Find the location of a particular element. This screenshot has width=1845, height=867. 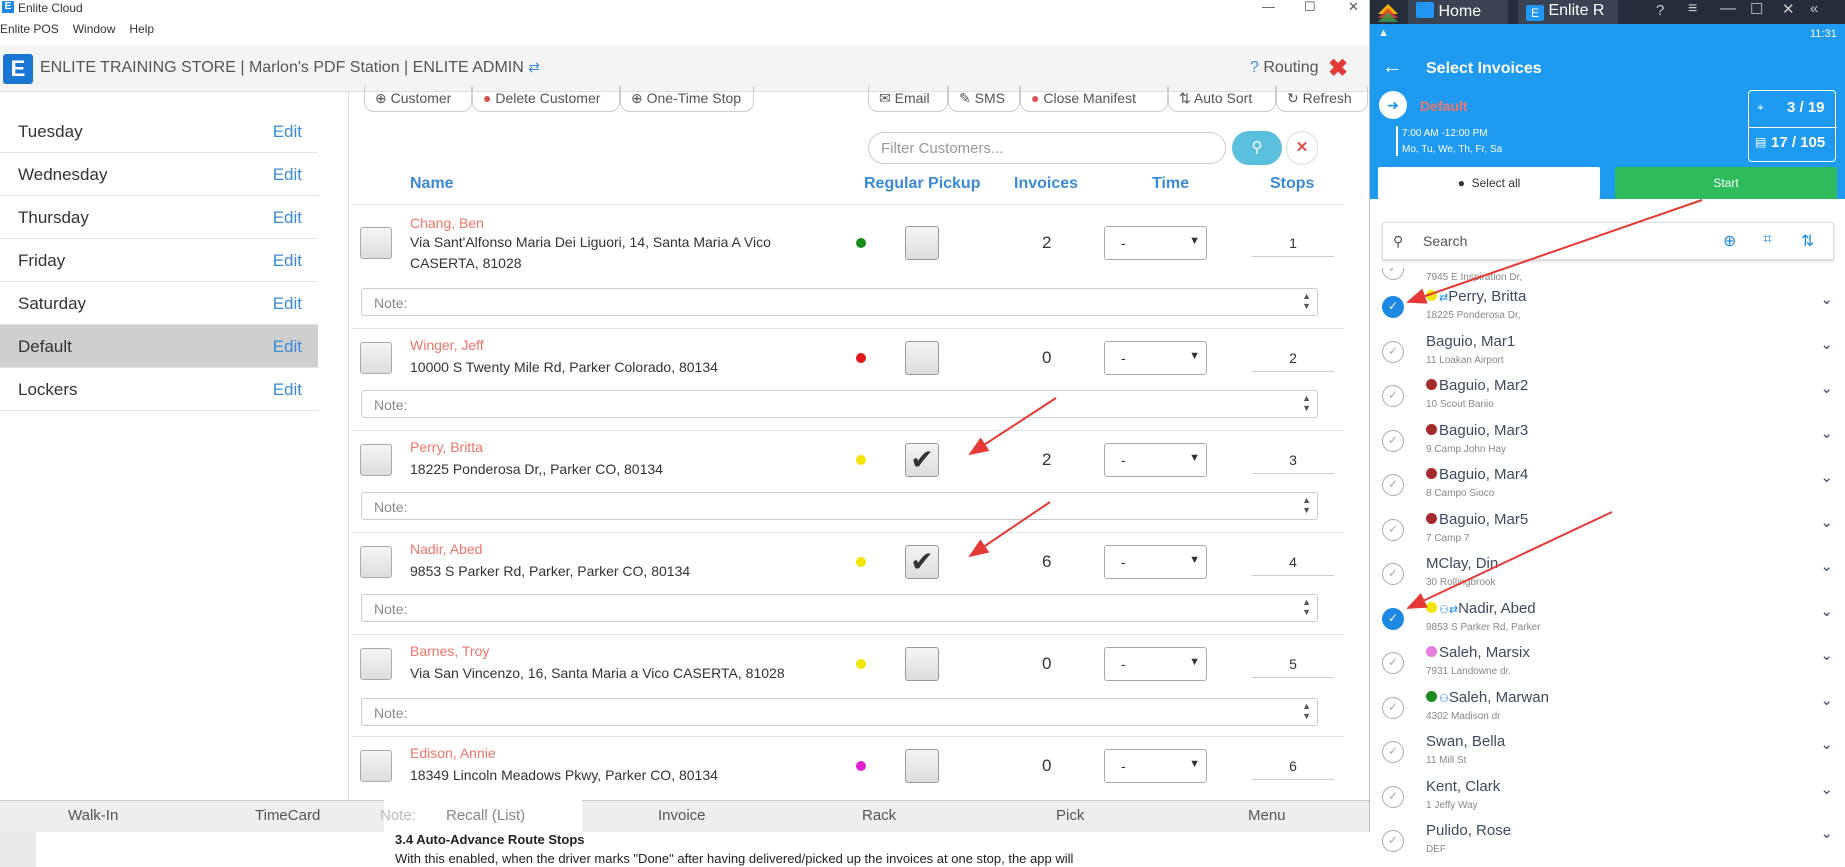

list-item: ✓ Kent, Clark 1 Jeffy Way ⌄ is located at coordinates (1607, 796).